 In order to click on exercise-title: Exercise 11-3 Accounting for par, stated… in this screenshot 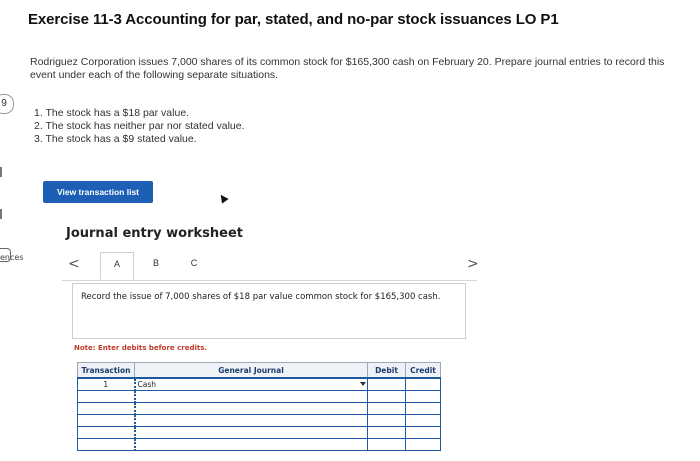, I will do `click(293, 19)`.